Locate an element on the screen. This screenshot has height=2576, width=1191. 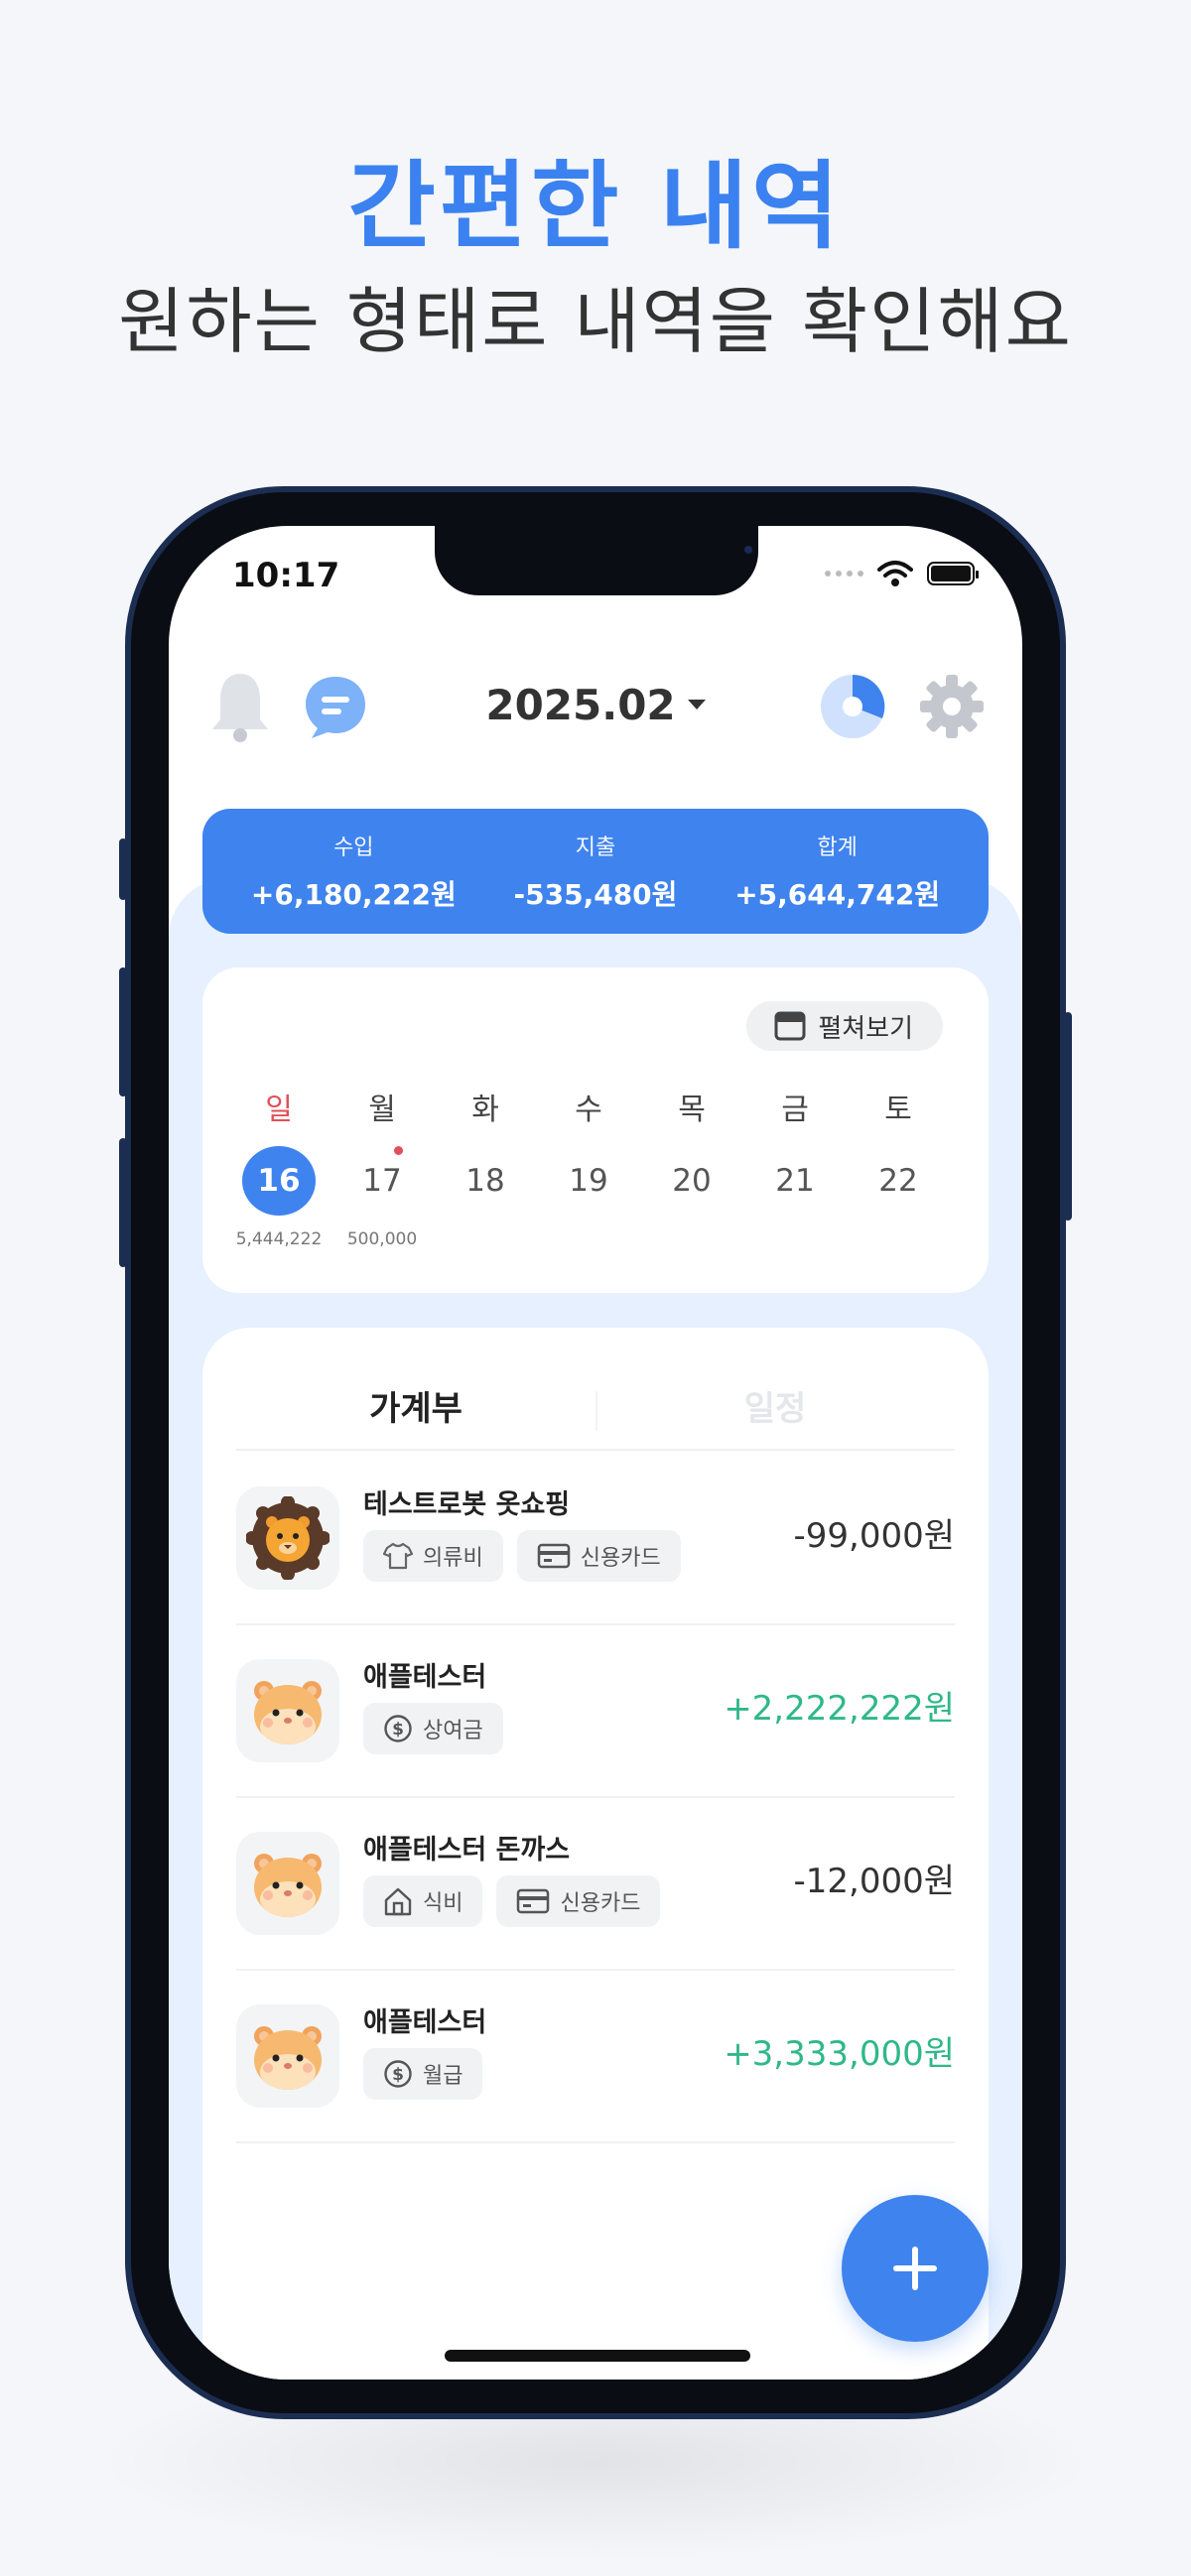
weekday-label: 금 is located at coordinates (795, 1110).